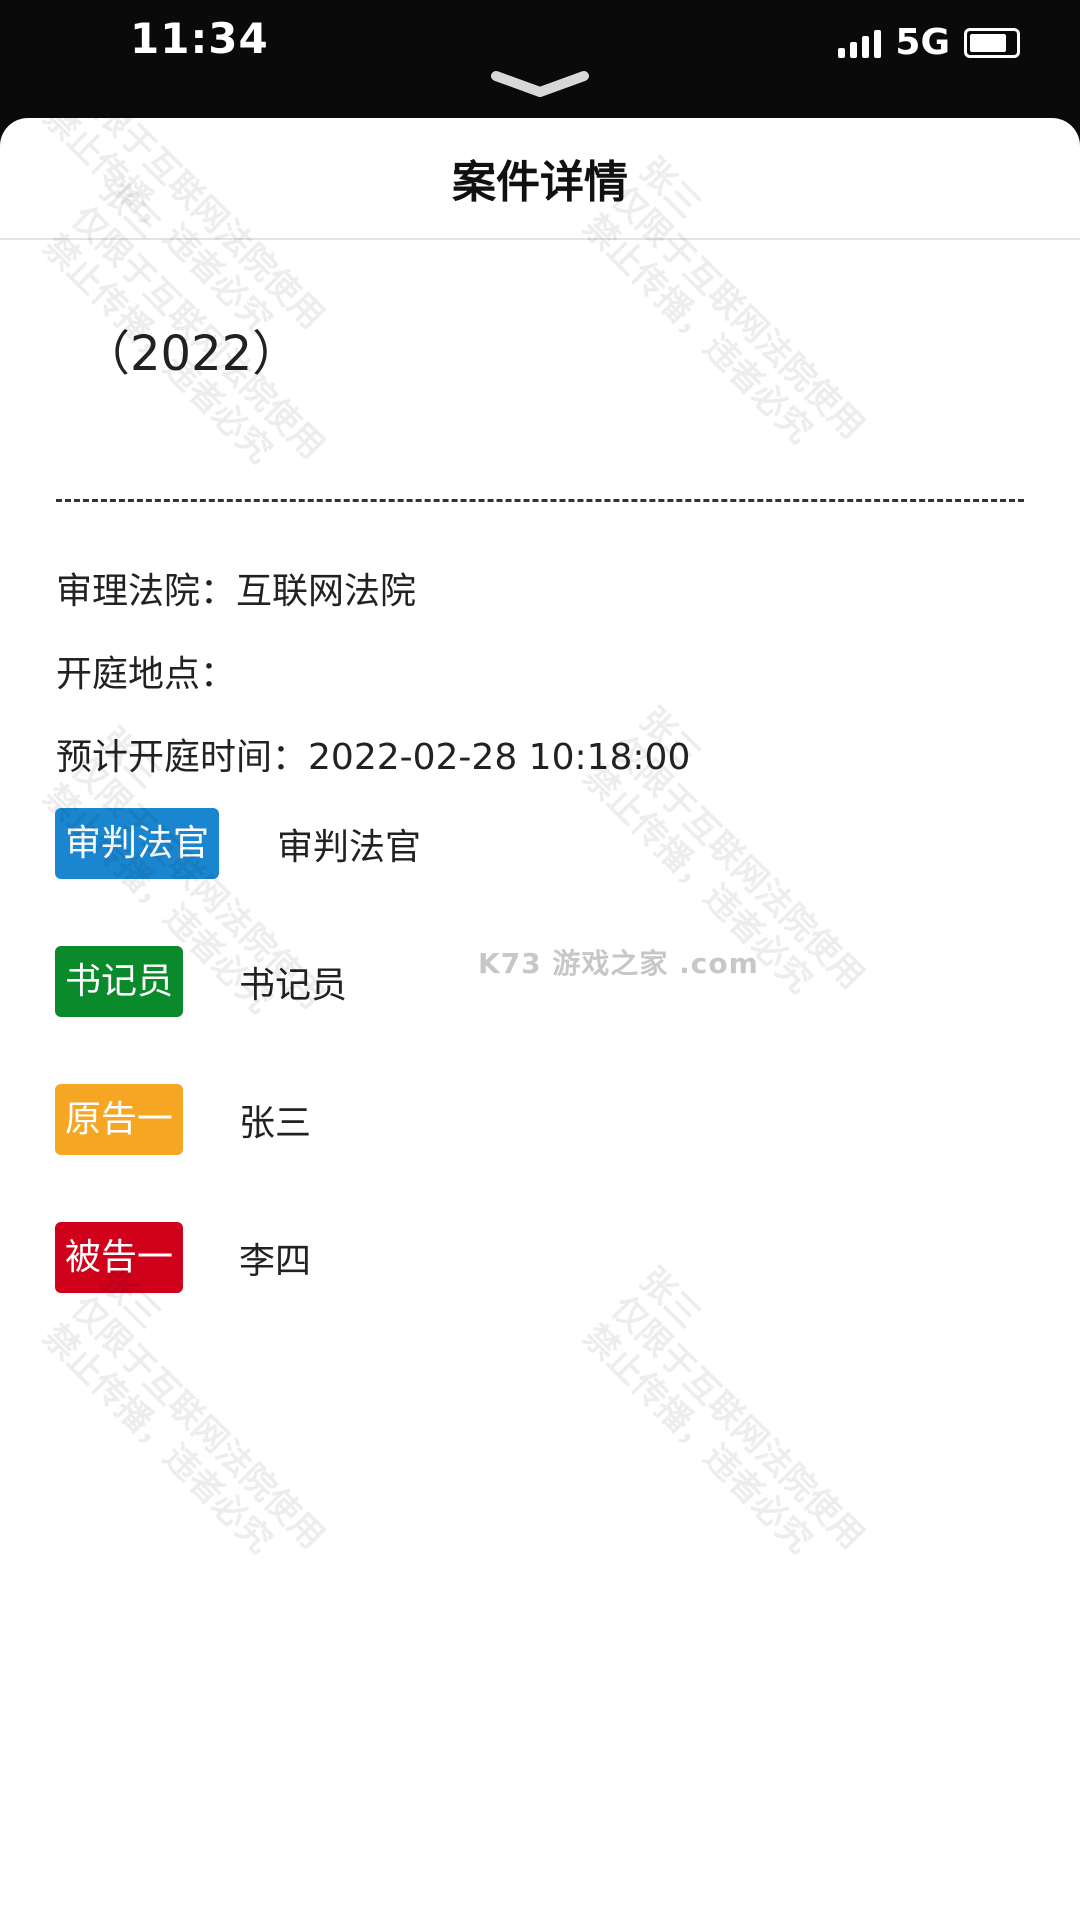  I want to click on court-row: 审理法院：互联网法院, so click(236, 588).